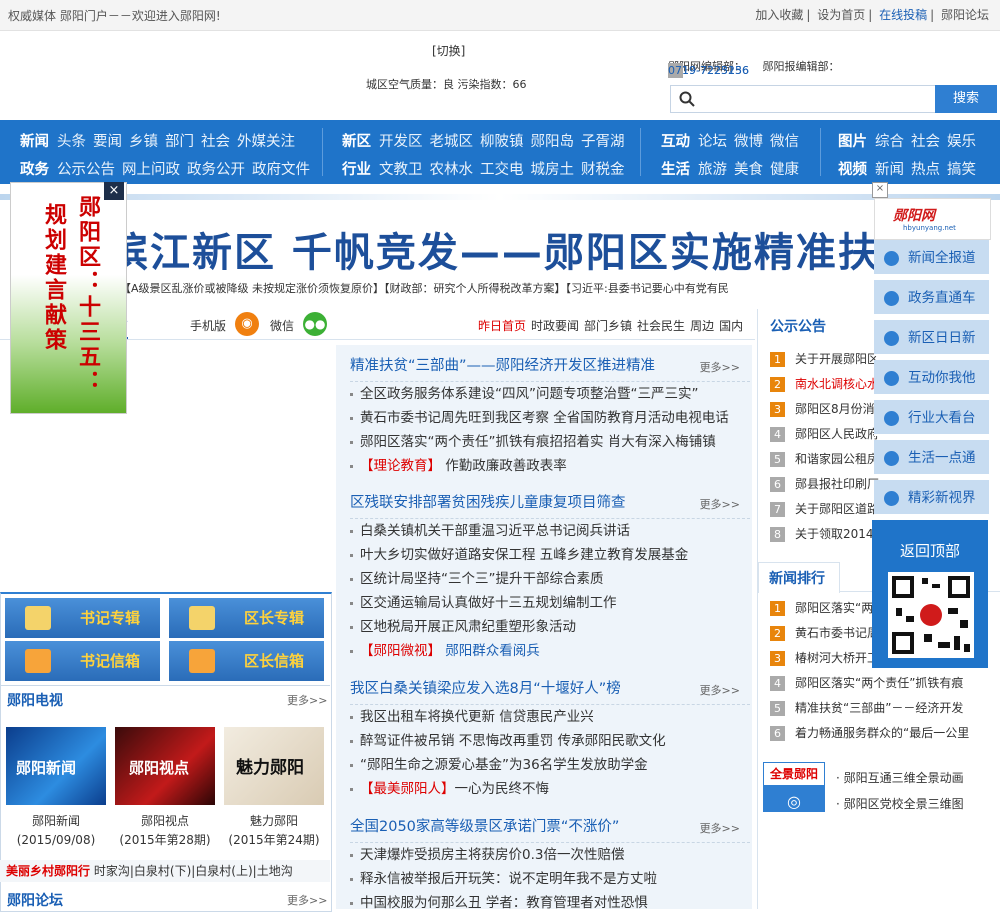 Image resolution: width=1000 pixels, height=915 pixels. What do you see at coordinates (825, 459) in the screenshot?
I see `notice-item: 5 和谐家园公租房` at bounding box center [825, 459].